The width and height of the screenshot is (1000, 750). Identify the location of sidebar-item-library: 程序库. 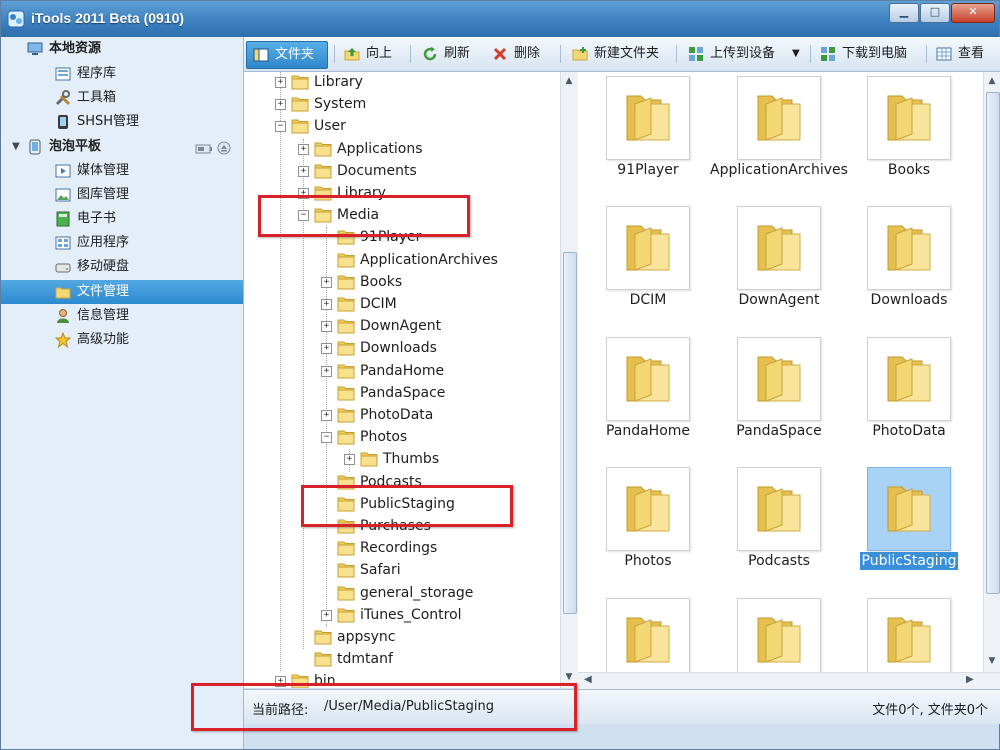
(122, 74).